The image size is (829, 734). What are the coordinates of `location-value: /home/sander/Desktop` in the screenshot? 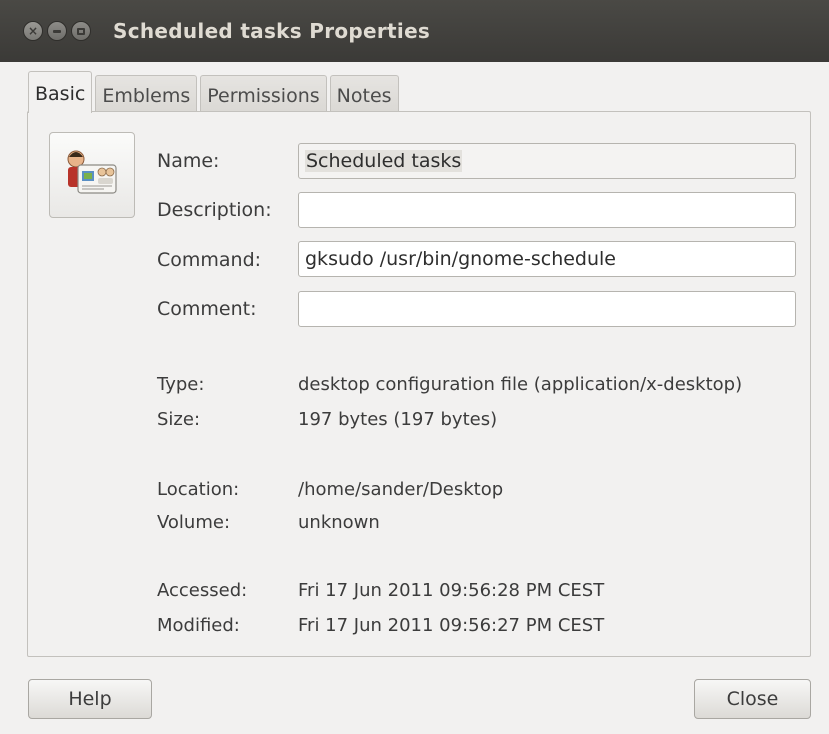 It's located at (401, 489).